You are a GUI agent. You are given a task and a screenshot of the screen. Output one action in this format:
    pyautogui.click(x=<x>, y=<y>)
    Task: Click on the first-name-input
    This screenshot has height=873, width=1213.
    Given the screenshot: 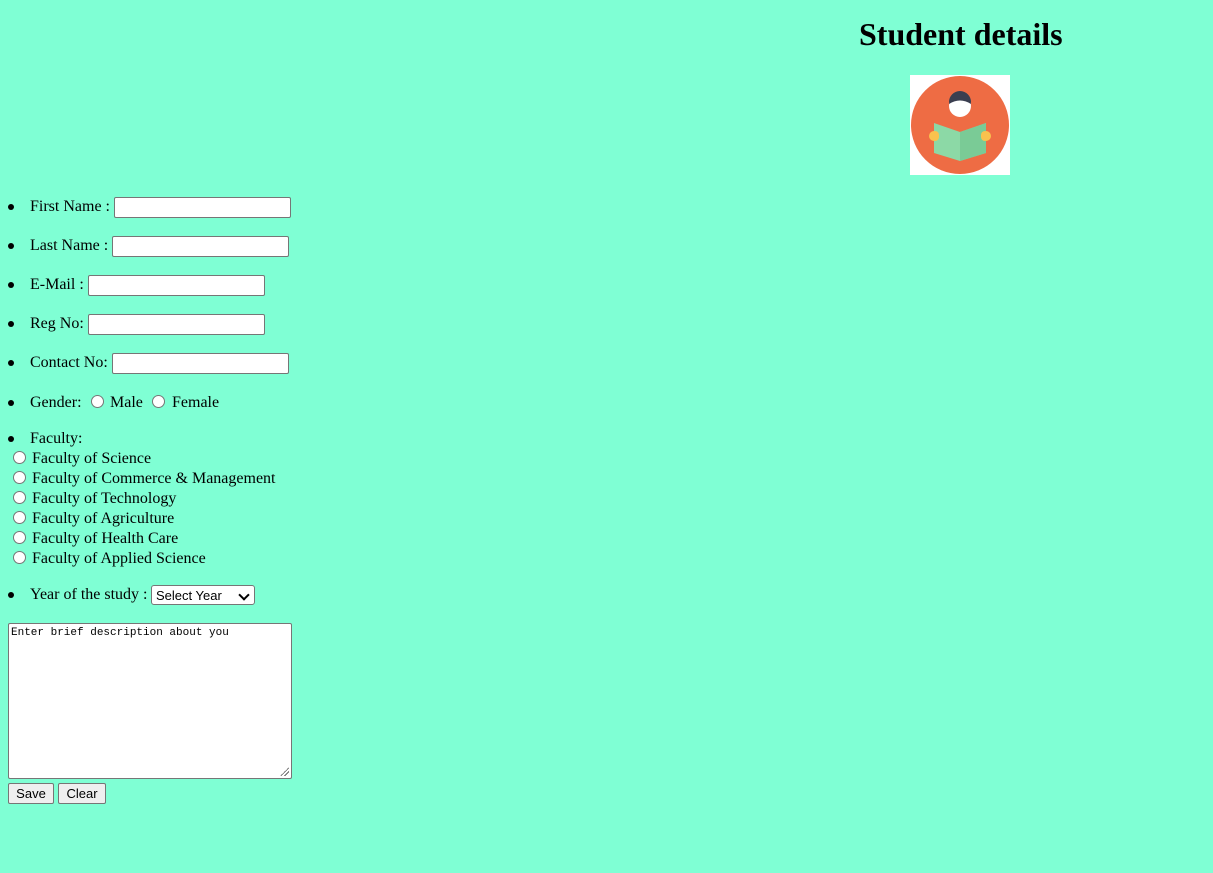 What is the action you would take?
    pyautogui.click(x=202, y=207)
    